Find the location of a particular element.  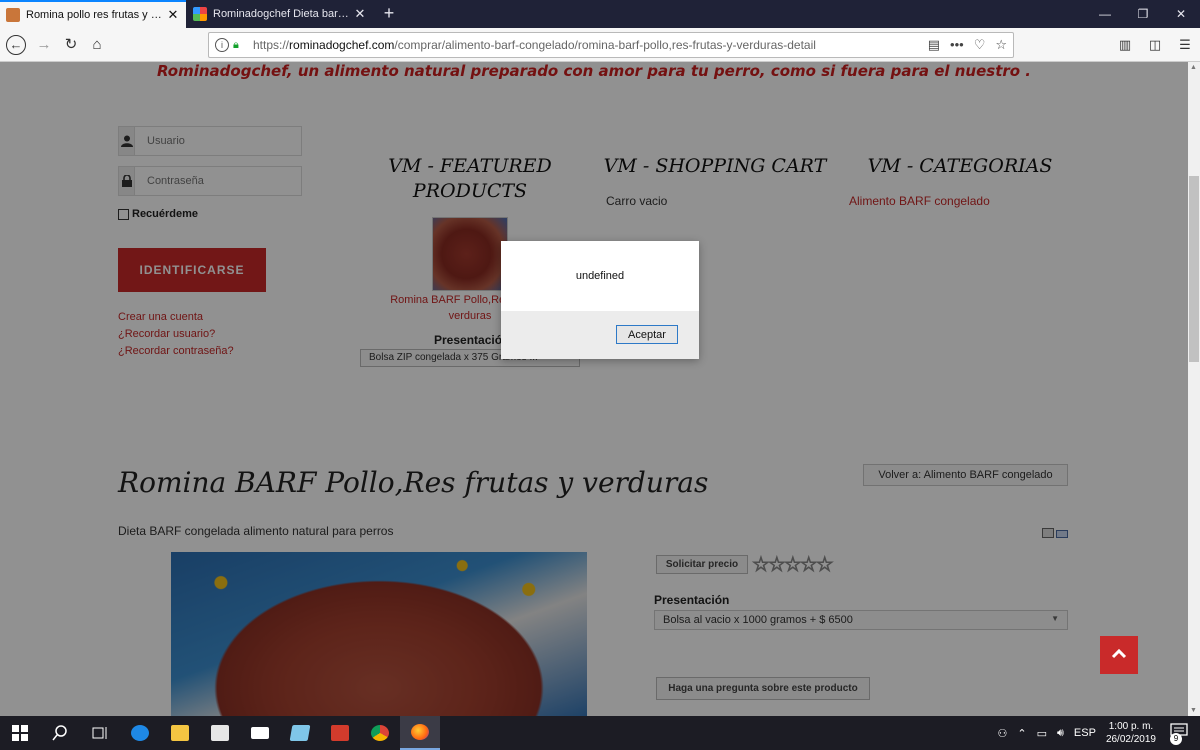

accept-button: Aceptar is located at coordinates (647, 334).